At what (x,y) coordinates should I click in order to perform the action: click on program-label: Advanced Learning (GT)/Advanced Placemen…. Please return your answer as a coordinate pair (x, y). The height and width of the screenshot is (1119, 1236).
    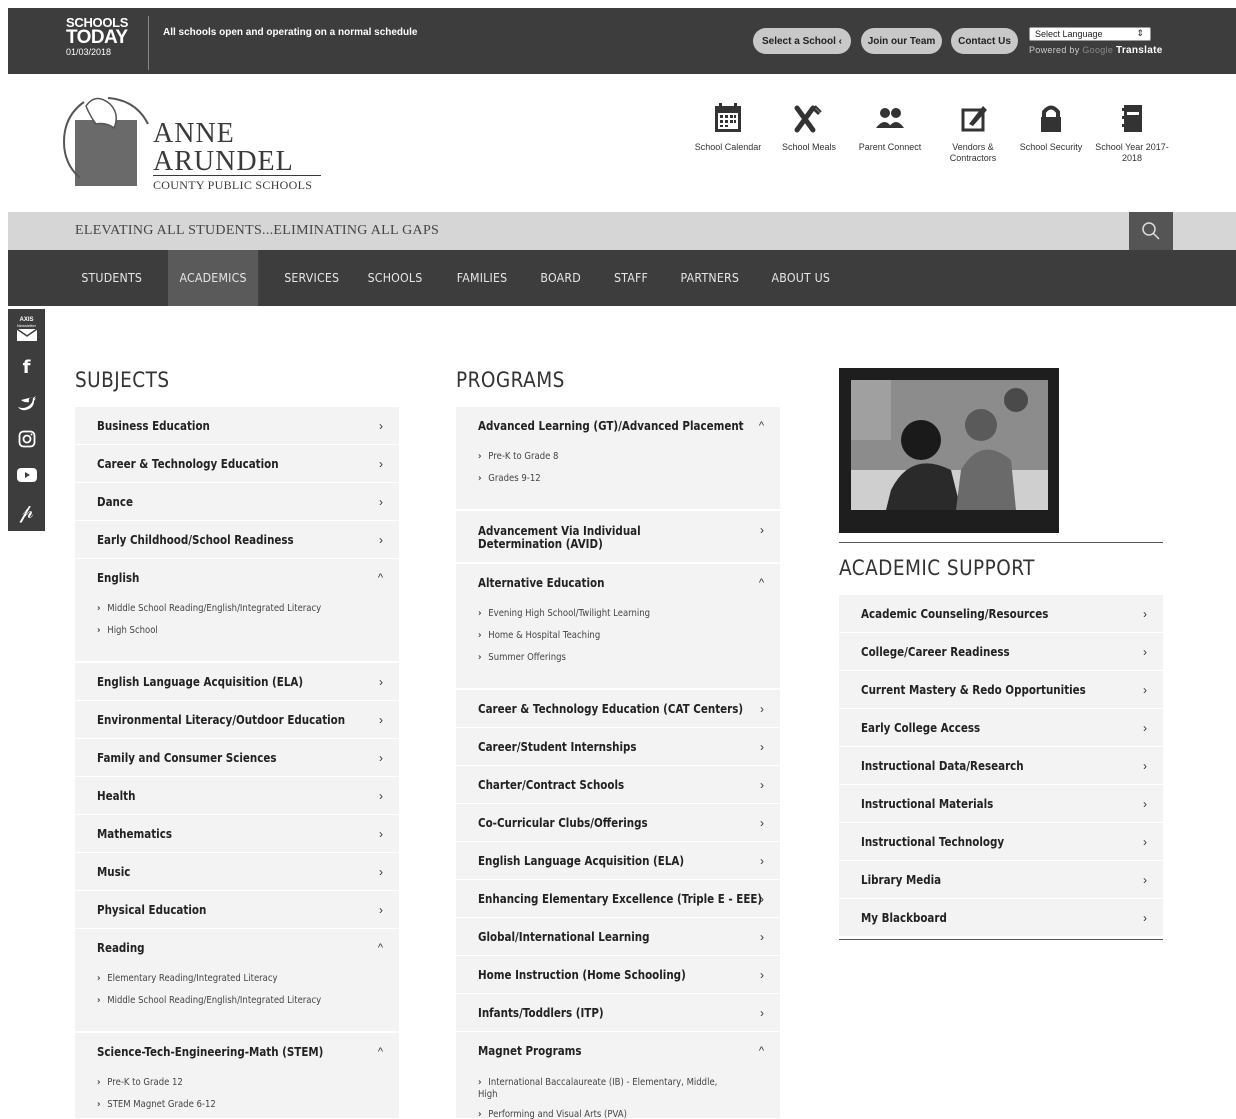
    Looking at the image, I should click on (611, 426).